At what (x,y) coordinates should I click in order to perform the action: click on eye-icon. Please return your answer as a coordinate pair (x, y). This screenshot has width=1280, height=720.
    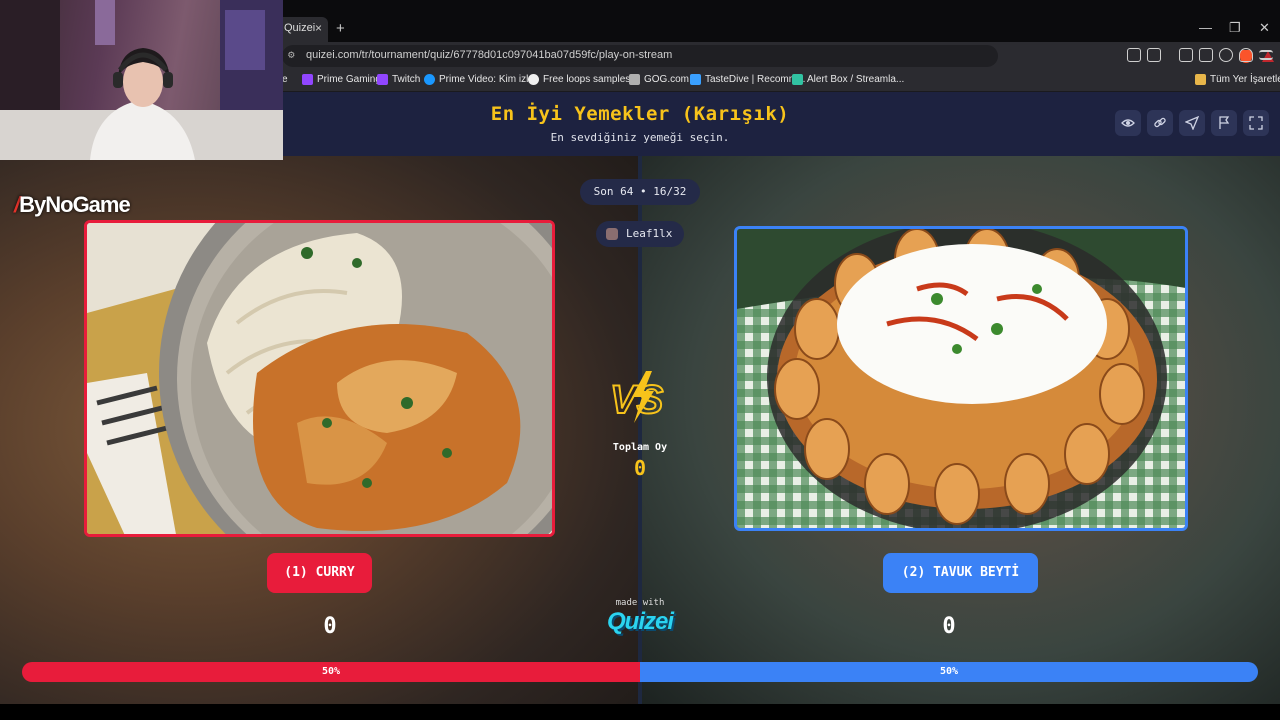
    Looking at the image, I should click on (1128, 123).